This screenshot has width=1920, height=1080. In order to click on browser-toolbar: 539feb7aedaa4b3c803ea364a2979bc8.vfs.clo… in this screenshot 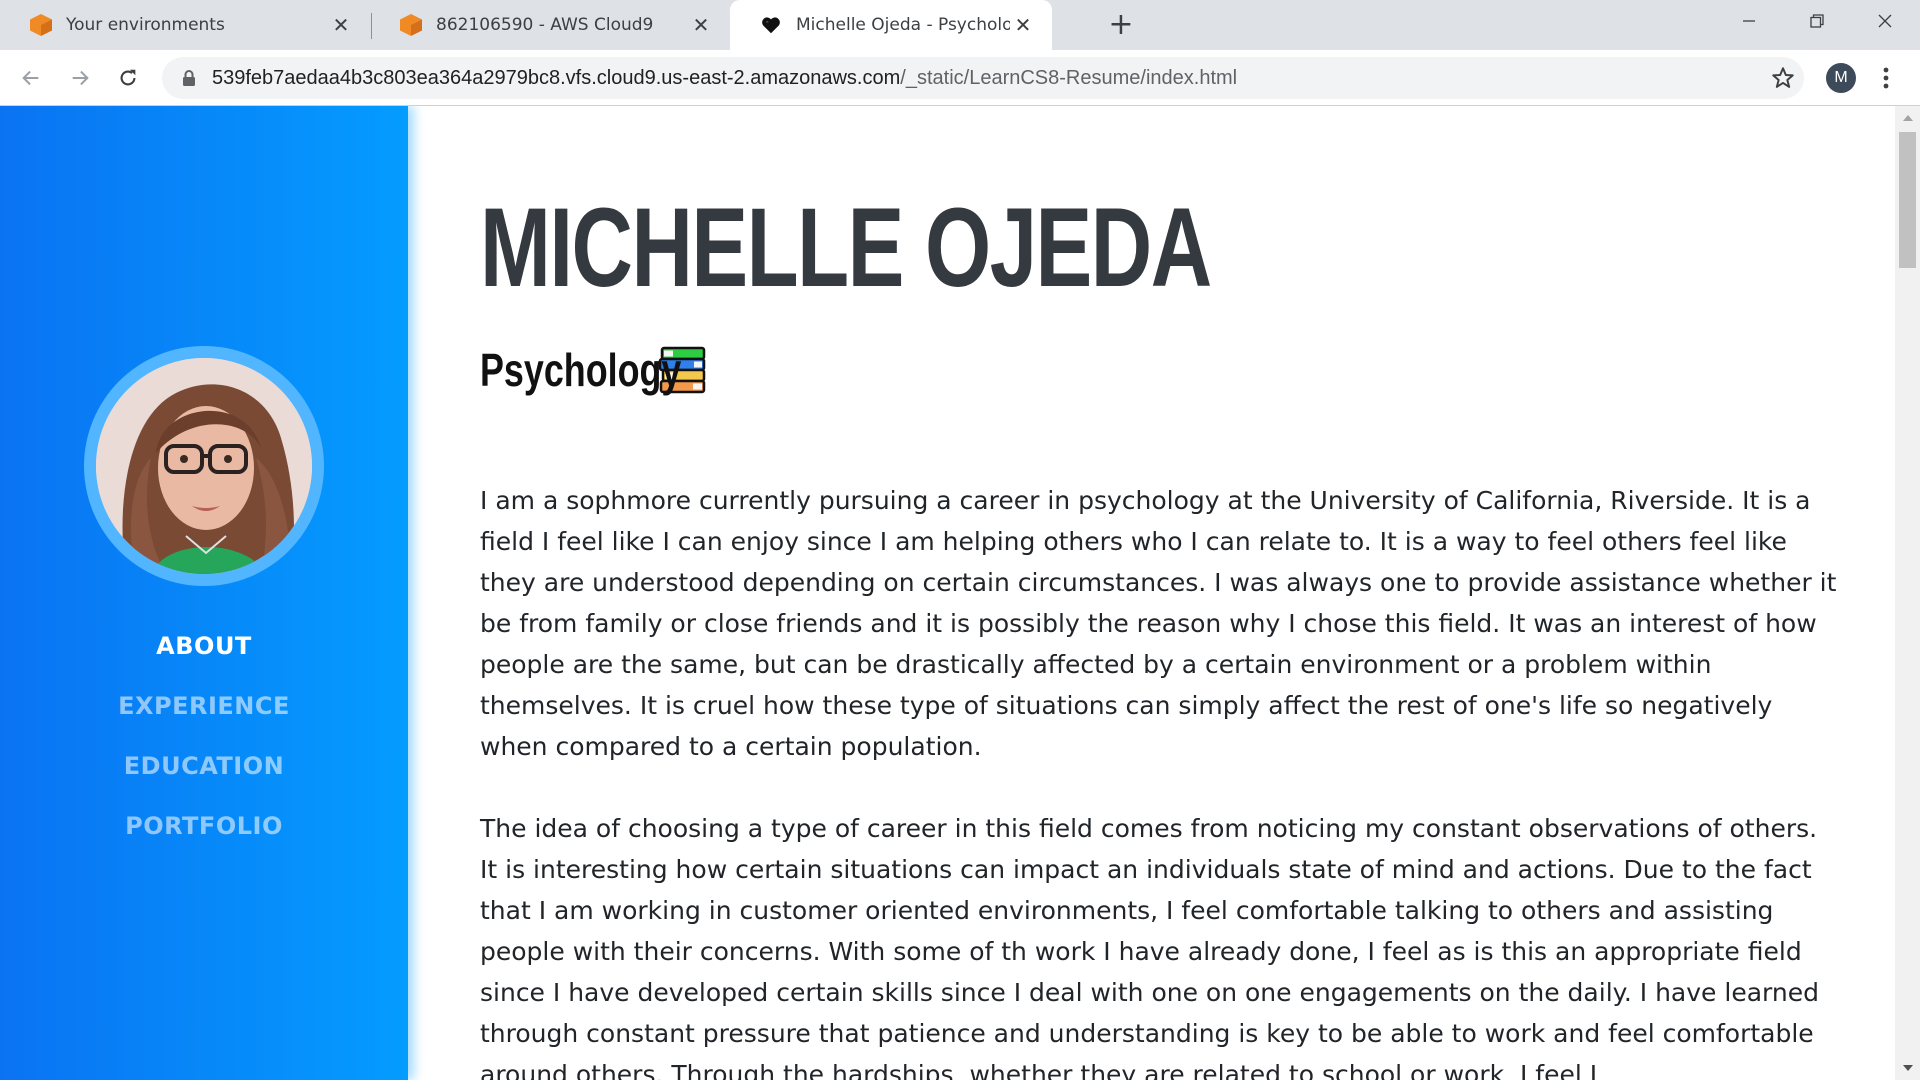, I will do `click(960, 78)`.